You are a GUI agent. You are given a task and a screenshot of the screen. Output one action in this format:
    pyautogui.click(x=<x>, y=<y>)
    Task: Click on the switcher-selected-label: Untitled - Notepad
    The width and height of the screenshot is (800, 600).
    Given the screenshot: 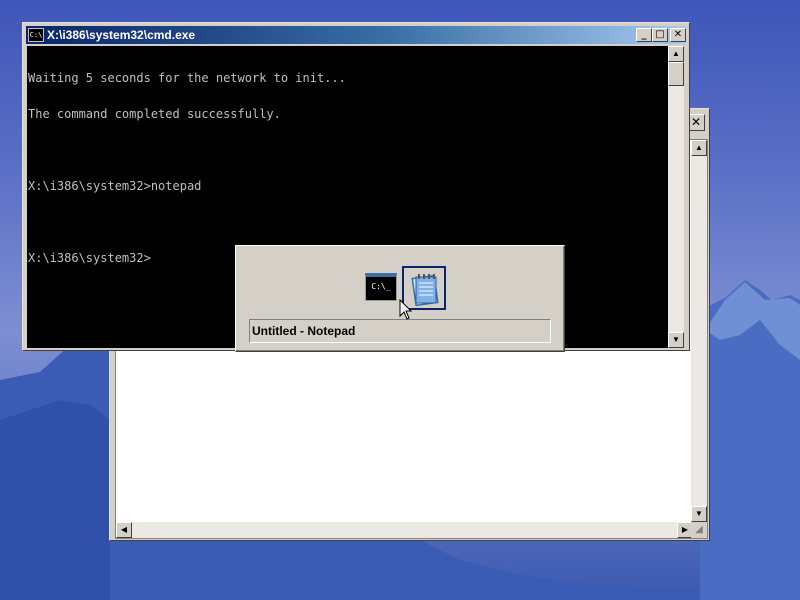 What is the action you would take?
    pyautogui.click(x=400, y=331)
    